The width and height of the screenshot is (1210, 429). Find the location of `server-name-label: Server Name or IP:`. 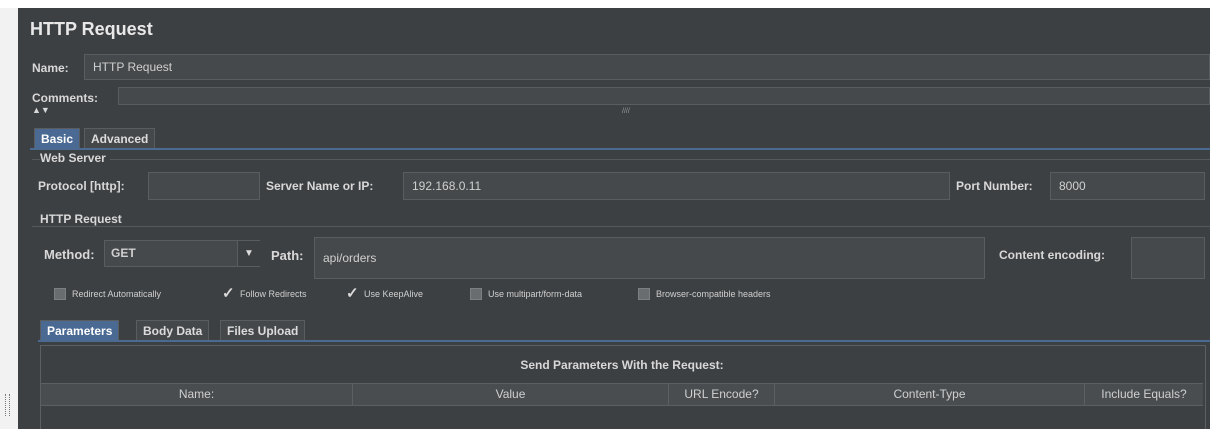

server-name-label: Server Name or IP: is located at coordinates (320, 186).